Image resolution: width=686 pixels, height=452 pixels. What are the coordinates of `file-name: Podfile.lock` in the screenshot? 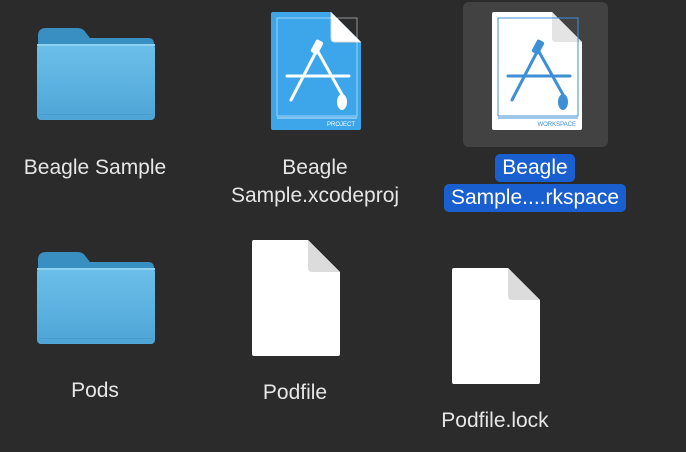 It's located at (495, 420).